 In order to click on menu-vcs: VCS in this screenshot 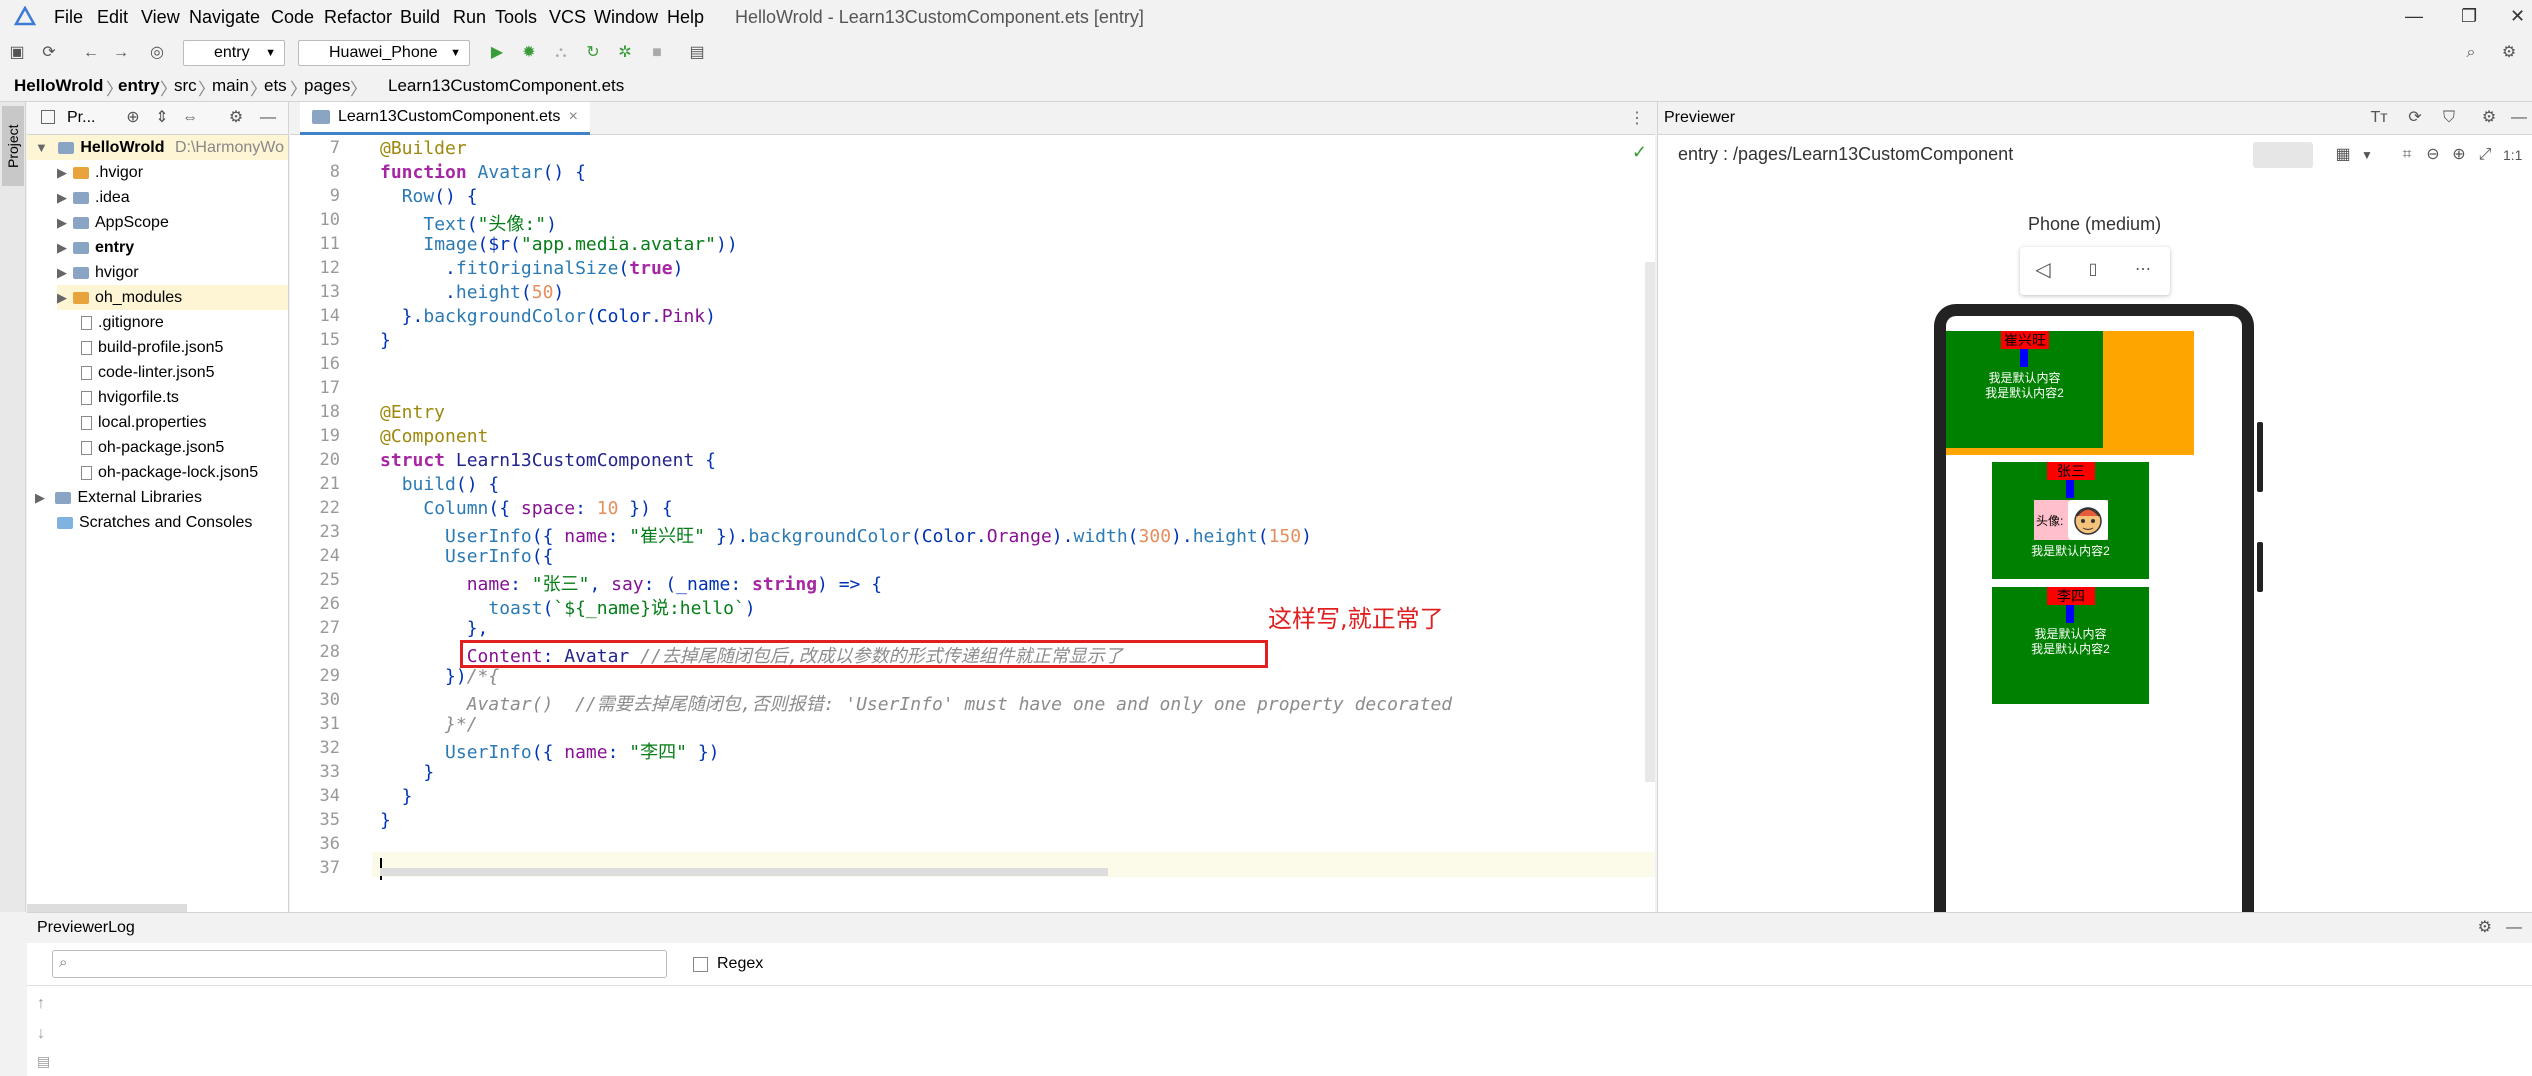, I will do `click(567, 17)`.